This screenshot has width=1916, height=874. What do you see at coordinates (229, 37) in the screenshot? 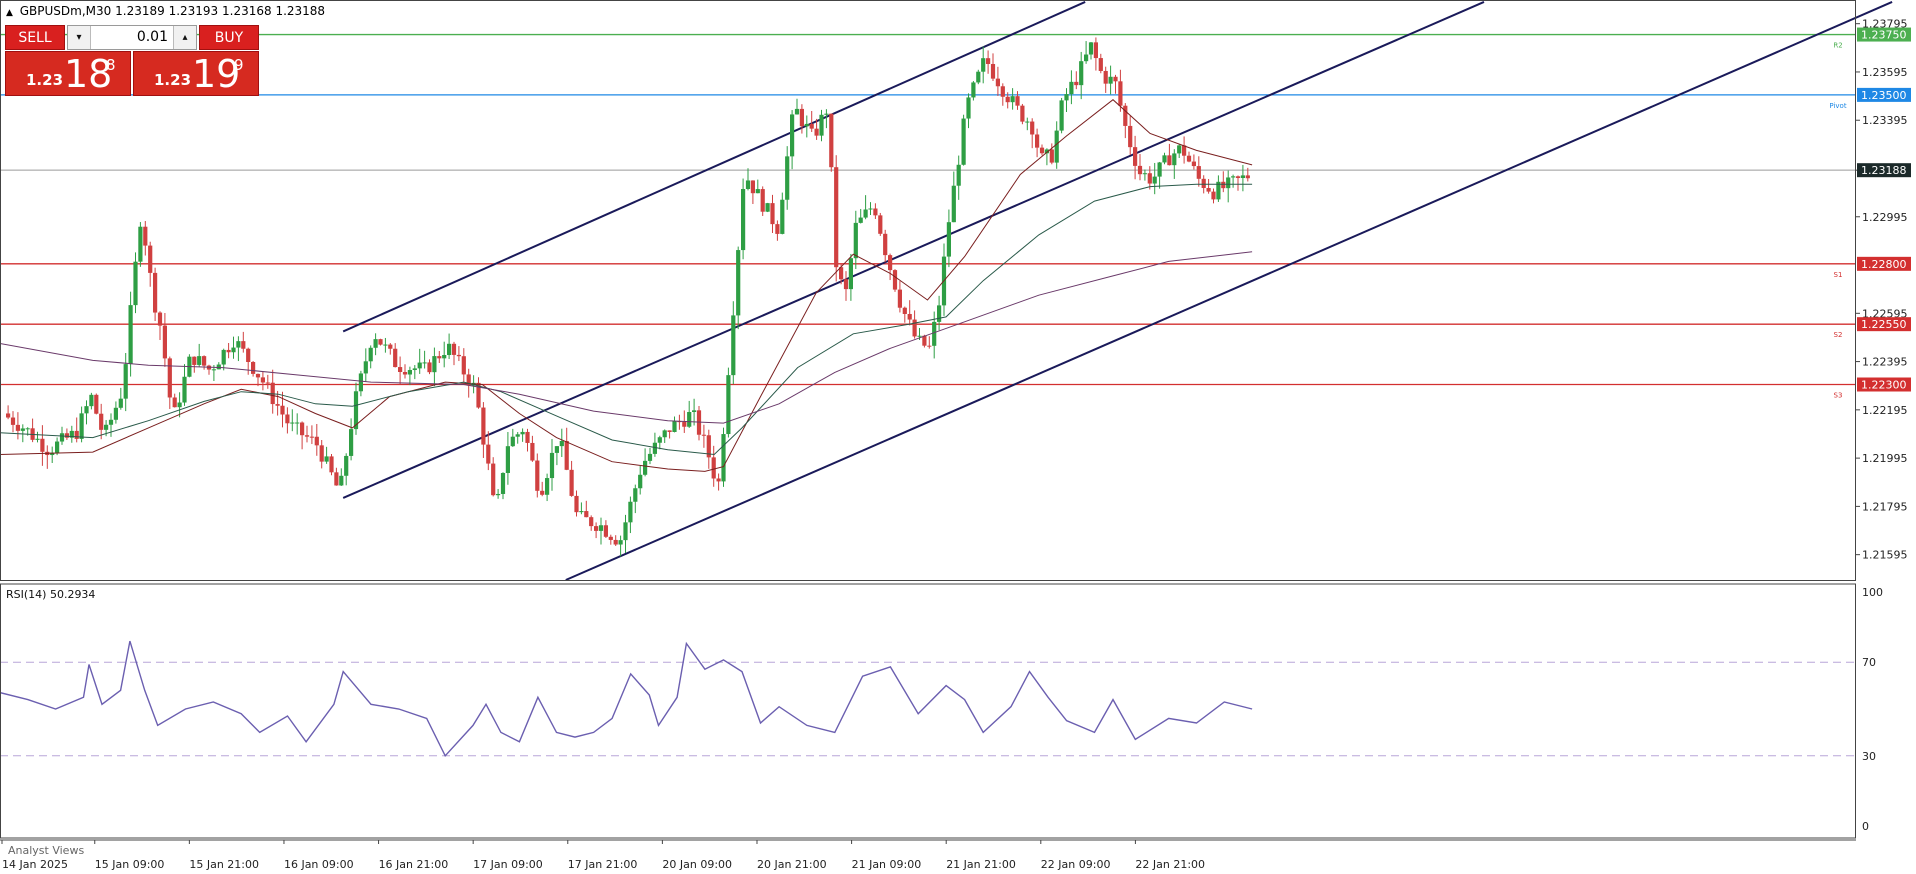
I see `buy-button: BUY` at bounding box center [229, 37].